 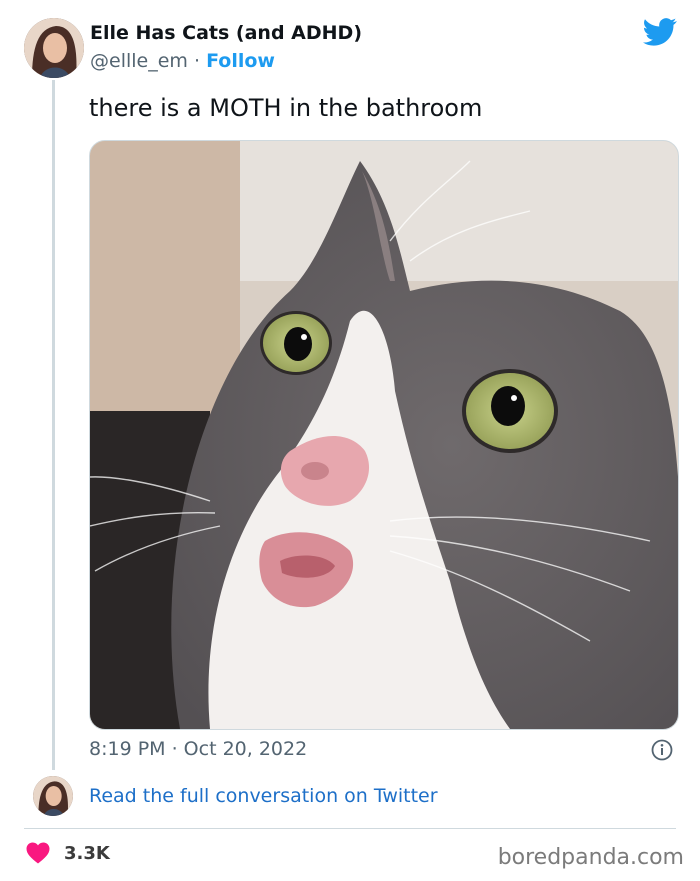 I want to click on thread-line, so click(x=53, y=425).